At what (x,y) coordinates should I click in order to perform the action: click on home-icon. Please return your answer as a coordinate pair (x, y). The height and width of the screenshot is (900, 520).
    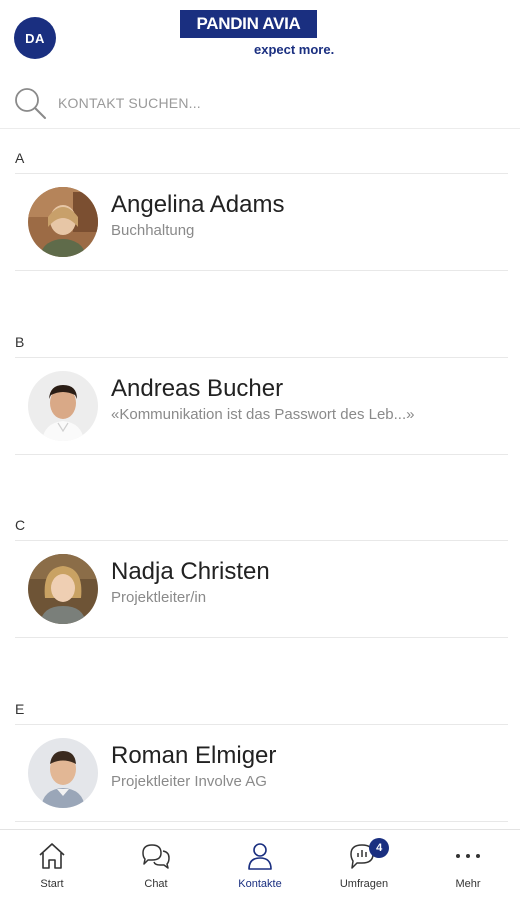
    Looking at the image, I should click on (52, 856).